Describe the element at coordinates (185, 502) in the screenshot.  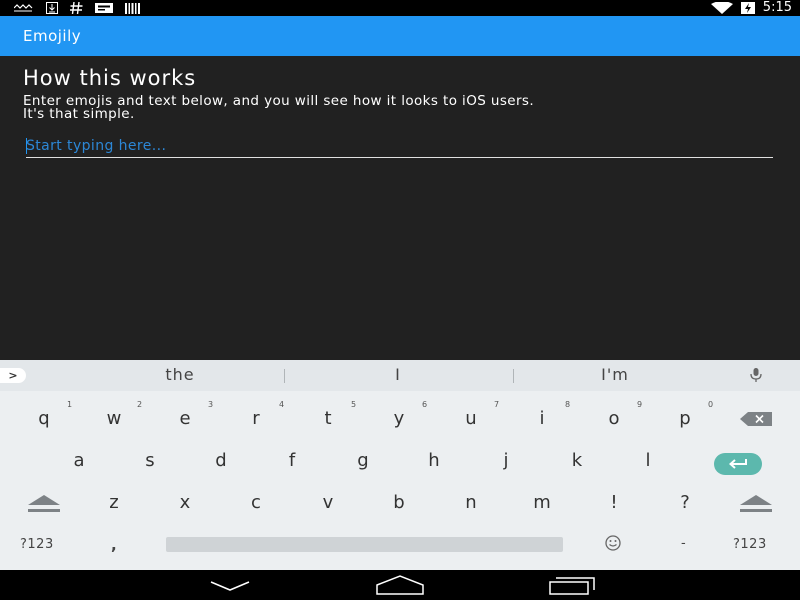
I see `key: x` at that location.